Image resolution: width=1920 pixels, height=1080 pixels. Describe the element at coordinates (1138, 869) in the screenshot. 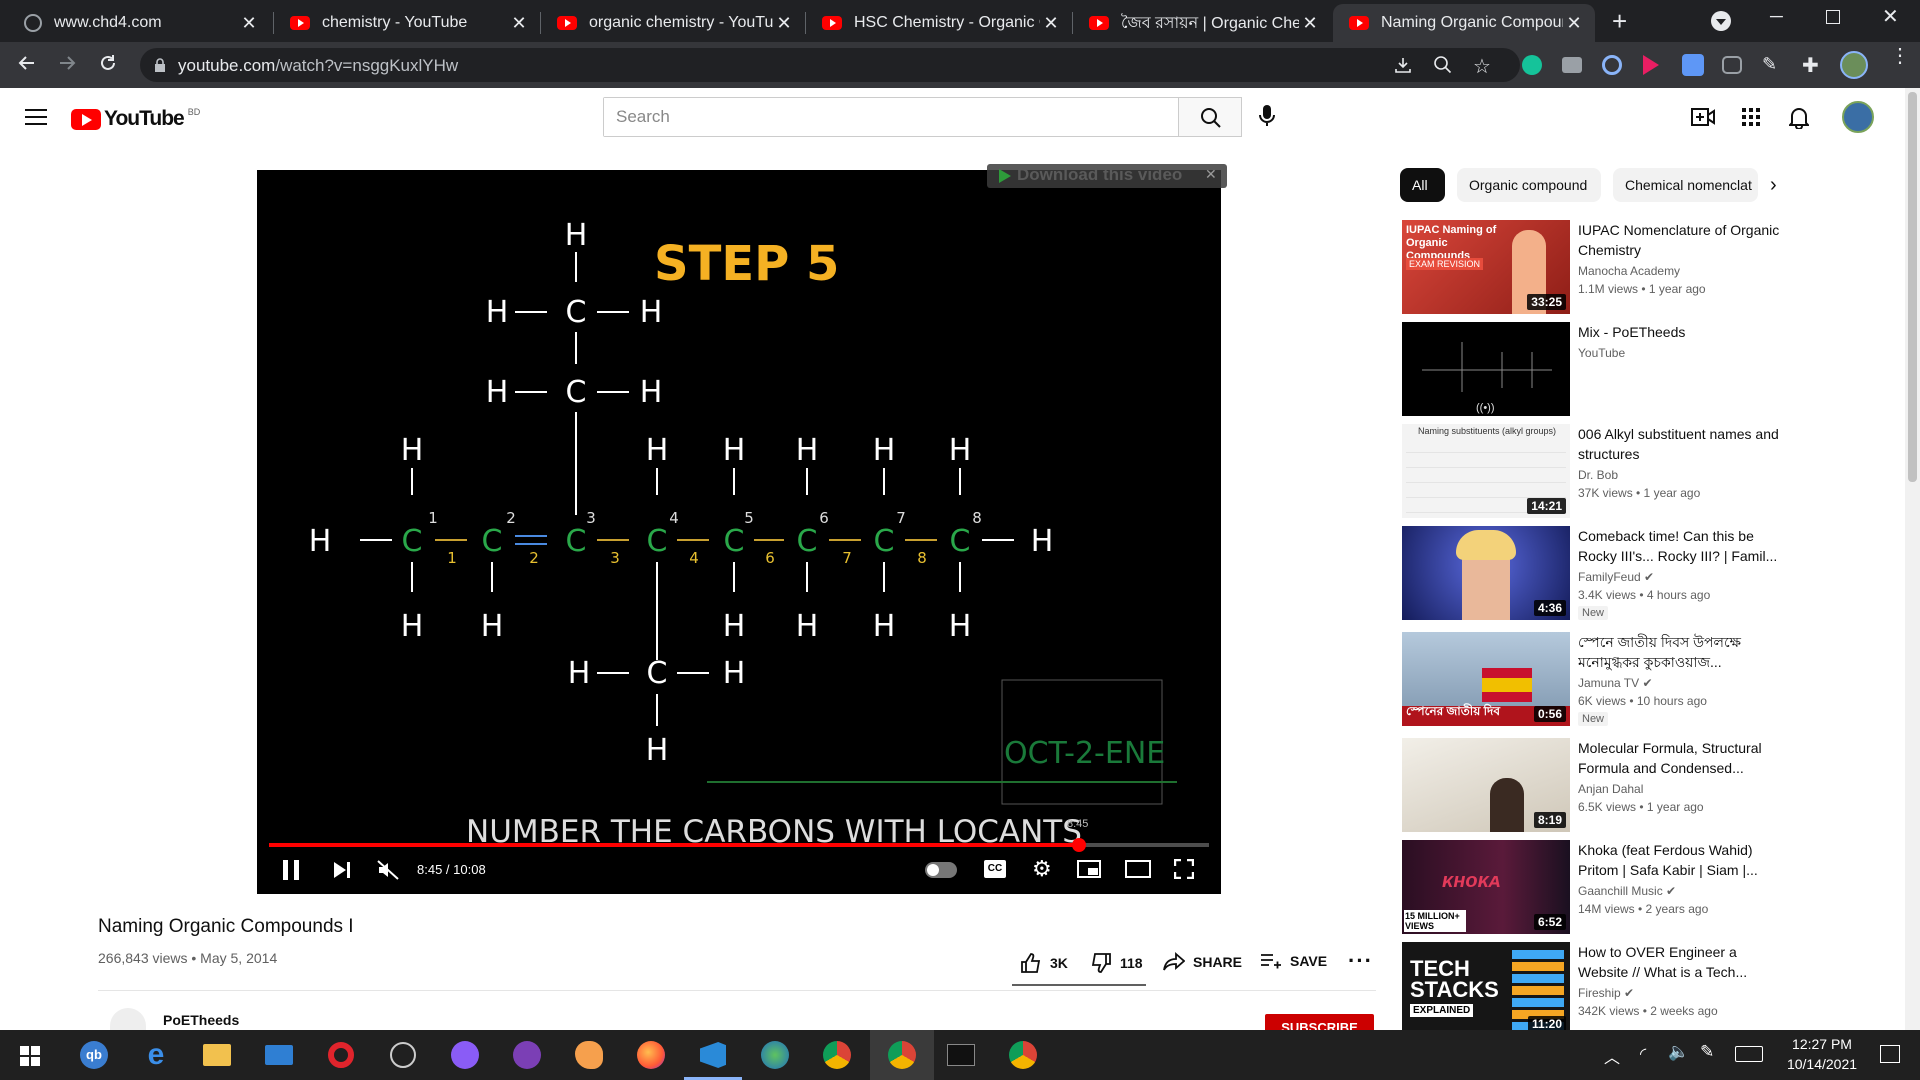

I see `theater-mode-icon` at that location.